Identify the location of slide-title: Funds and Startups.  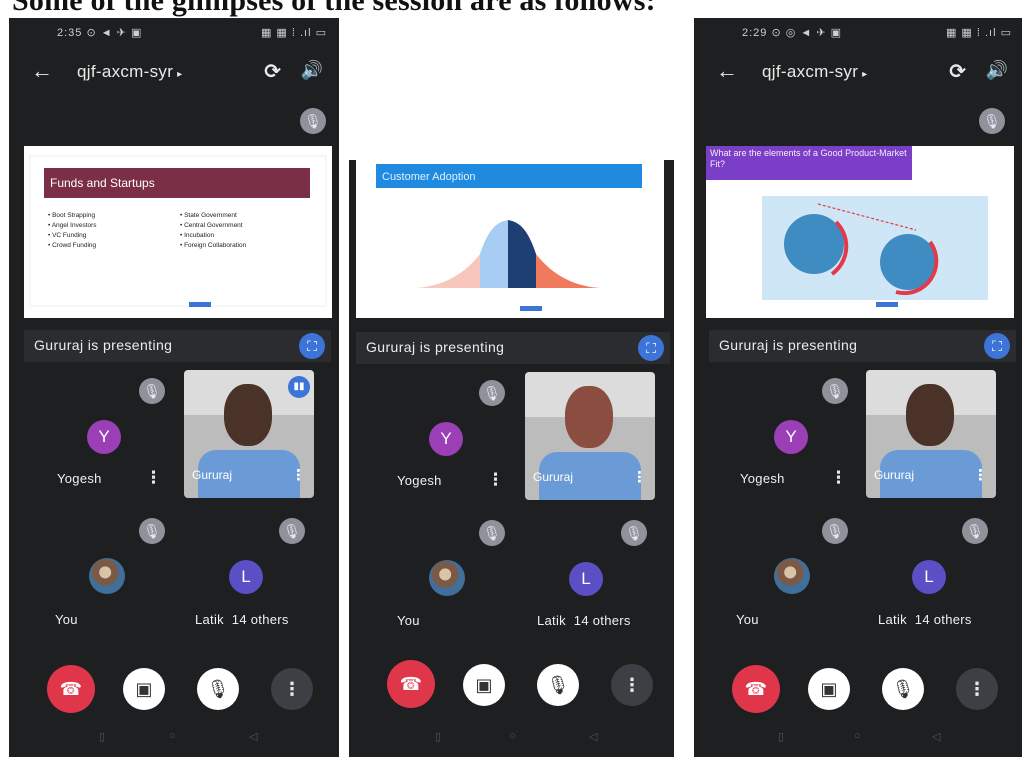
(102, 183).